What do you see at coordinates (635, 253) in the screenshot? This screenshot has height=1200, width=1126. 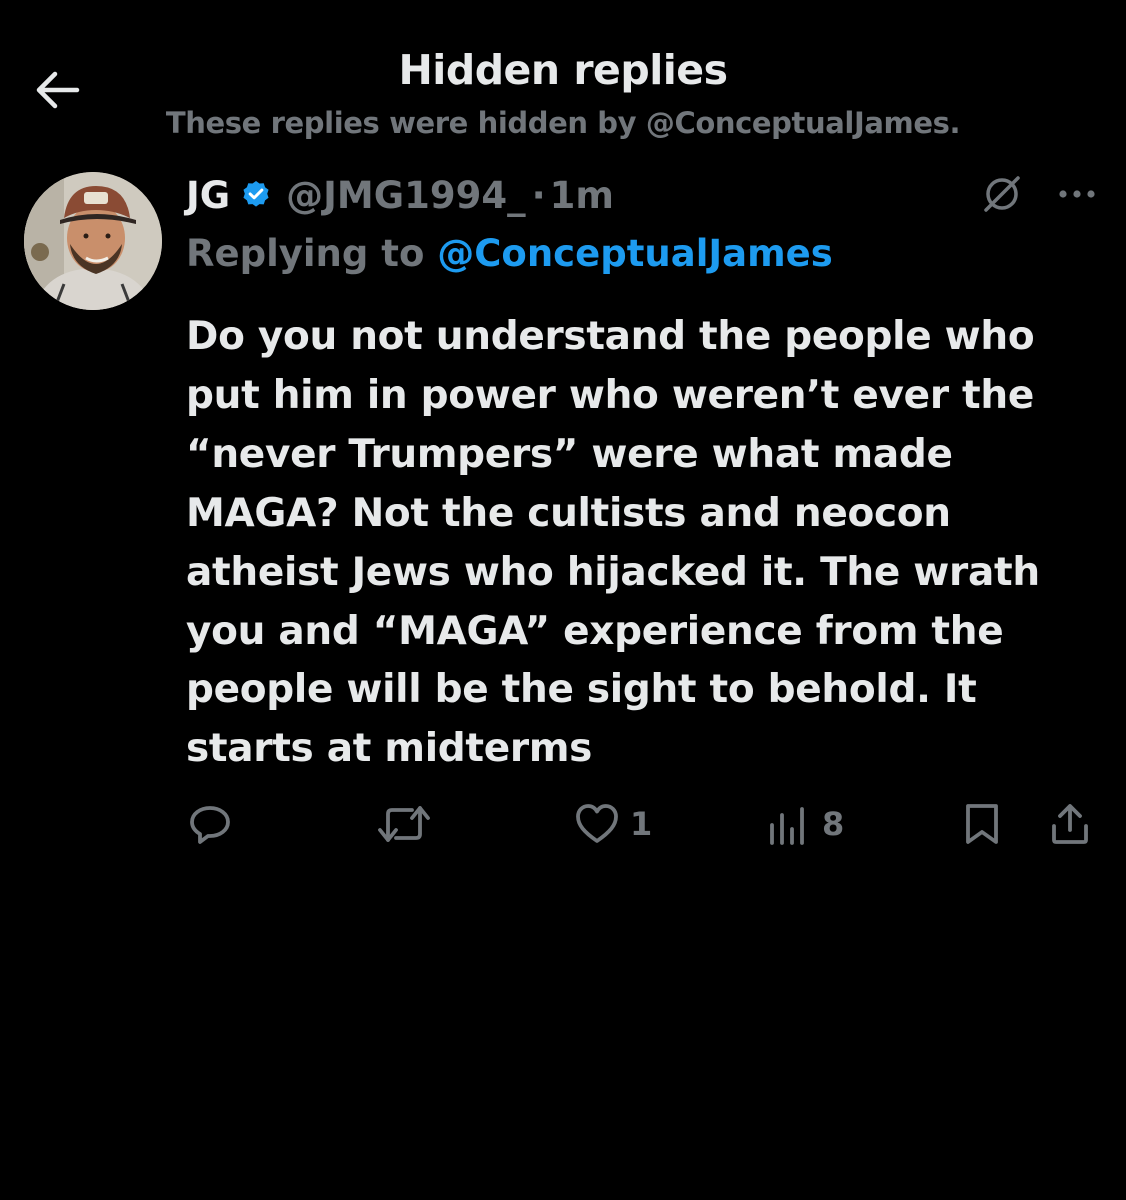 I see `replying-to-handle-link: @ConceptualJames` at bounding box center [635, 253].